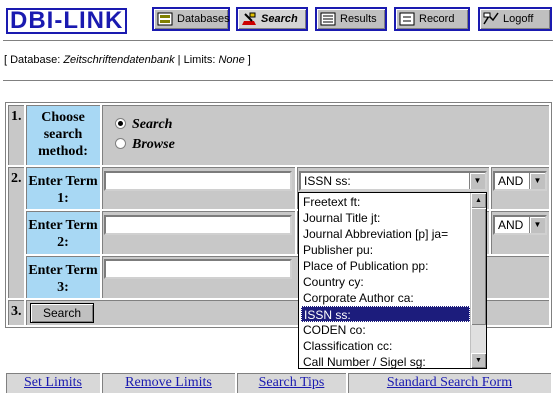 The height and width of the screenshot is (406, 556). Describe the element at coordinates (478, 200) in the screenshot. I see `scroll-up-icon: ▲` at that location.